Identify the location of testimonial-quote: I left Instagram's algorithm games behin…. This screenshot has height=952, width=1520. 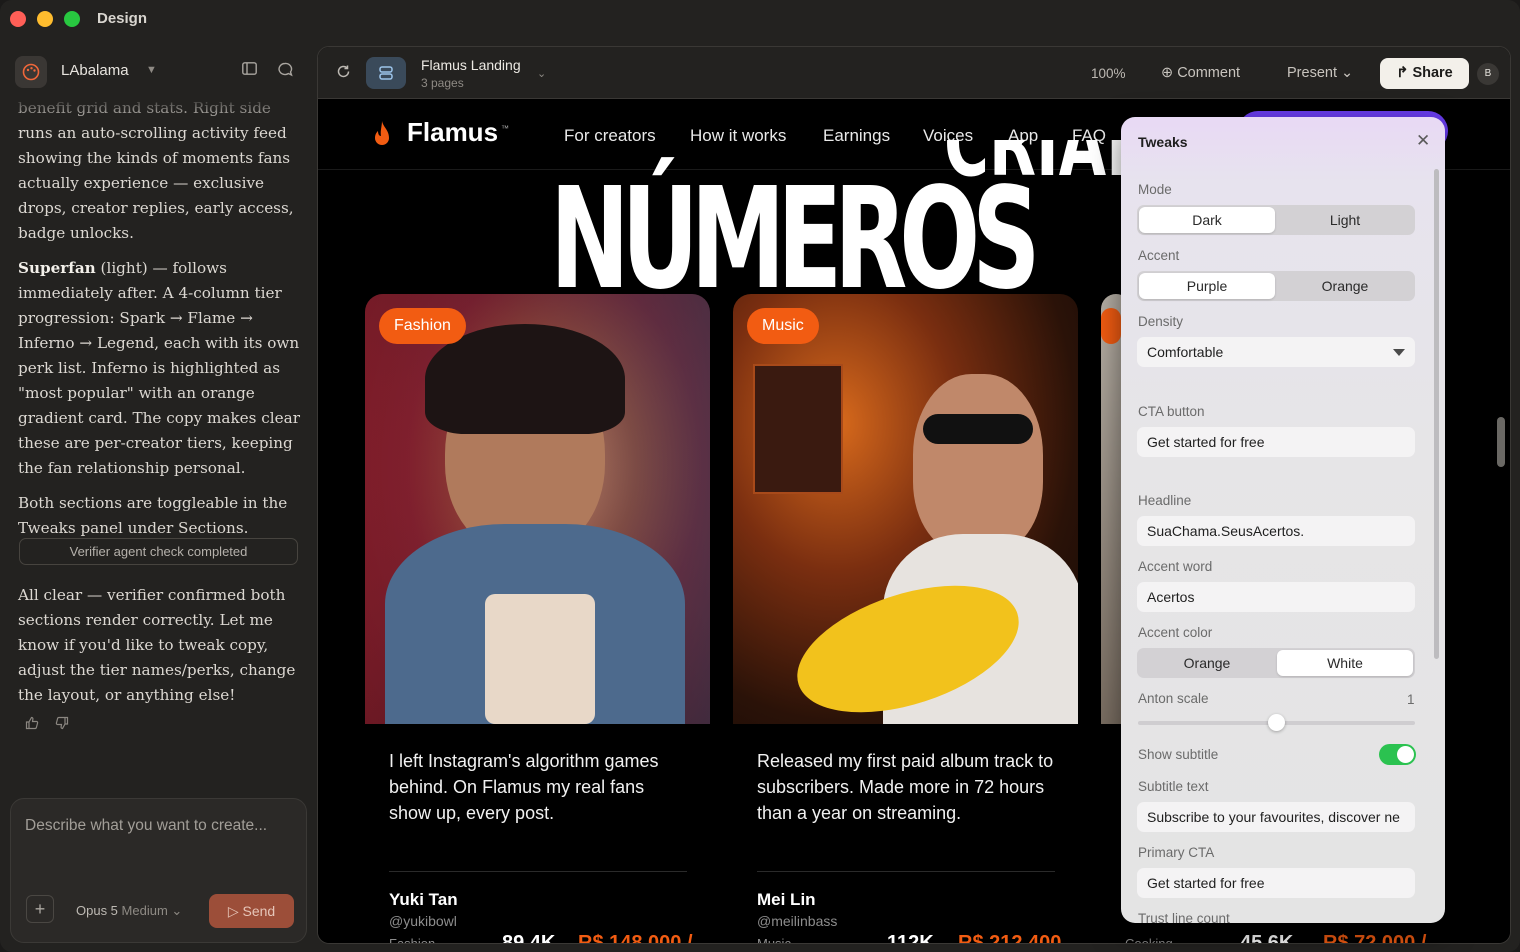
(524, 787).